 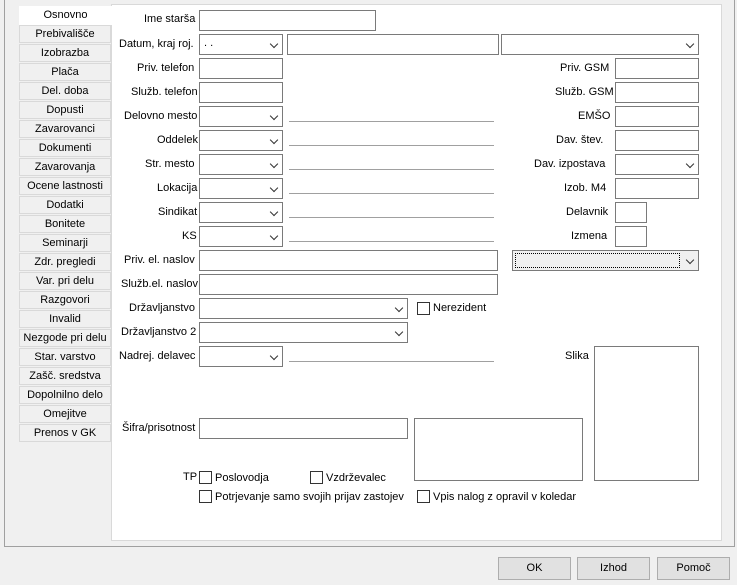 What do you see at coordinates (570, 164) in the screenshot?
I see `dav-izpostava-label: Dav. izpostava` at bounding box center [570, 164].